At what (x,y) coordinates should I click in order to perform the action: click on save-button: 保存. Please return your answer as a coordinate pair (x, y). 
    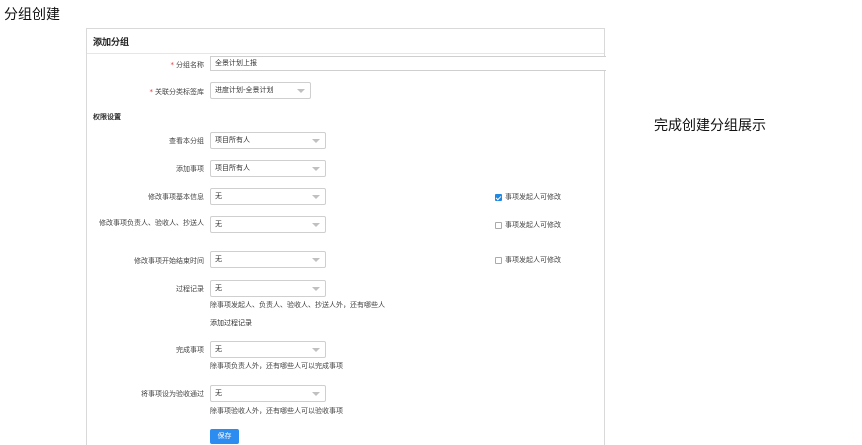
    Looking at the image, I should click on (224, 436).